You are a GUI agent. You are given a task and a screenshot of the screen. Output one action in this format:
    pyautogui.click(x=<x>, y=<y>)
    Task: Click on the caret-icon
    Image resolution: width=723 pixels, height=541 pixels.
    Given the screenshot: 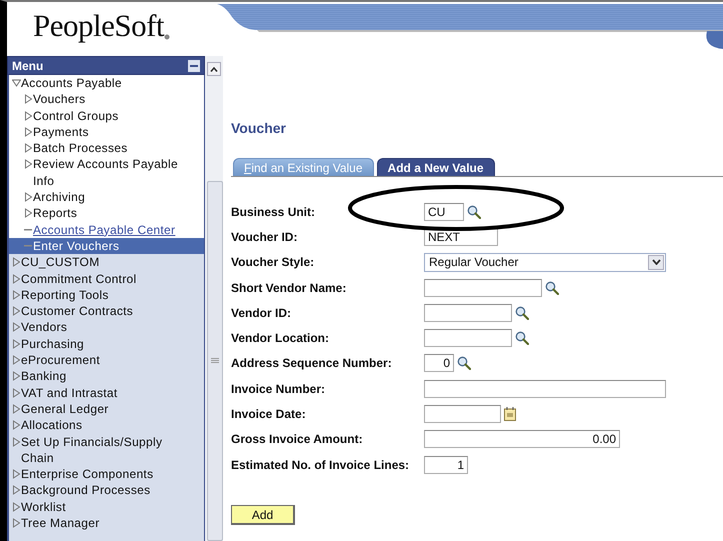 What is the action you would take?
    pyautogui.click(x=656, y=262)
    